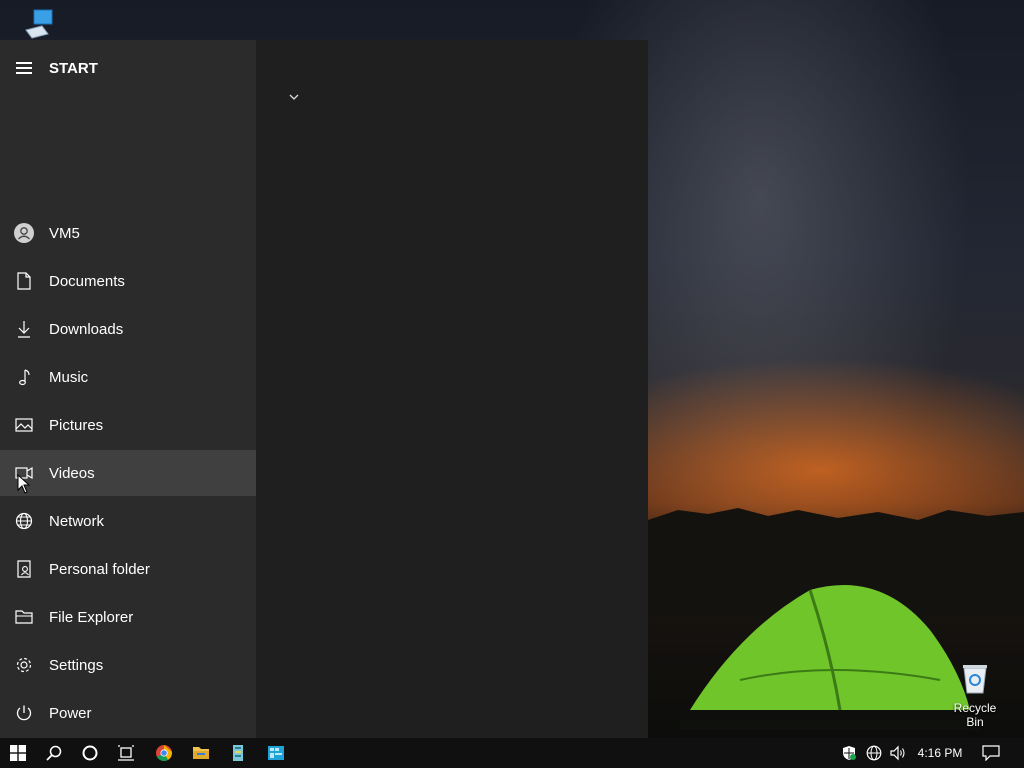 This screenshot has width=1024, height=768. I want to click on cortana-icon, so click(90, 753).